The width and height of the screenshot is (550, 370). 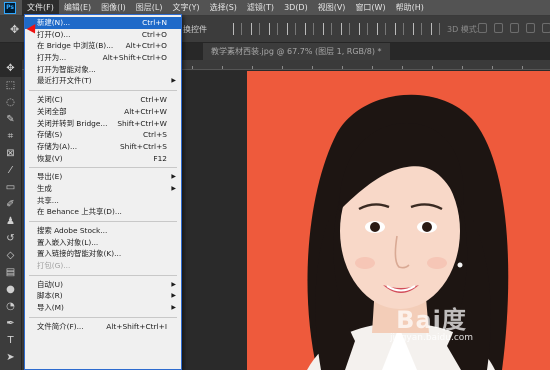 I want to click on document-tab: 教学素材西装.jpg @ 67.7% (图层 1, RGB/8) *, so click(x=296, y=51).